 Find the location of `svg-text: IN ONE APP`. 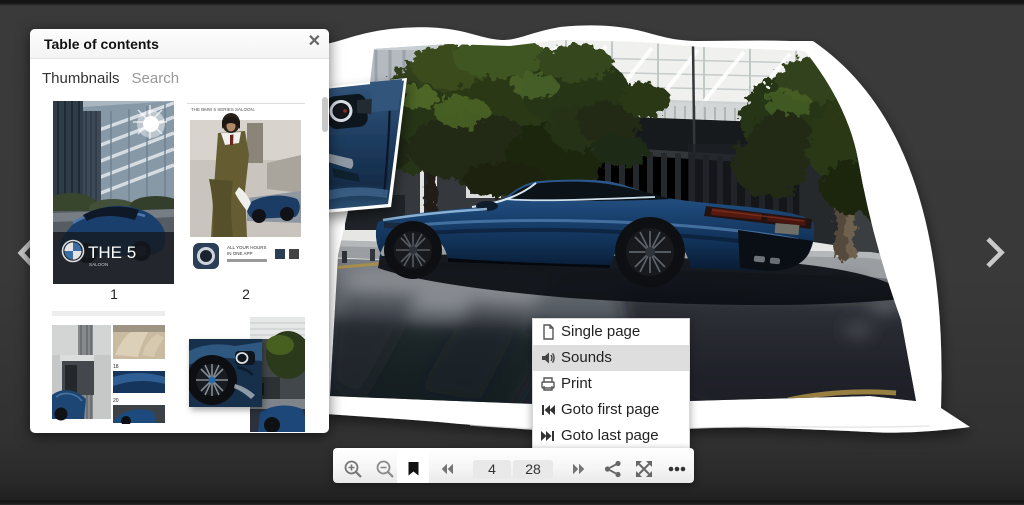

svg-text: IN ONE APP is located at coordinates (240, 253).